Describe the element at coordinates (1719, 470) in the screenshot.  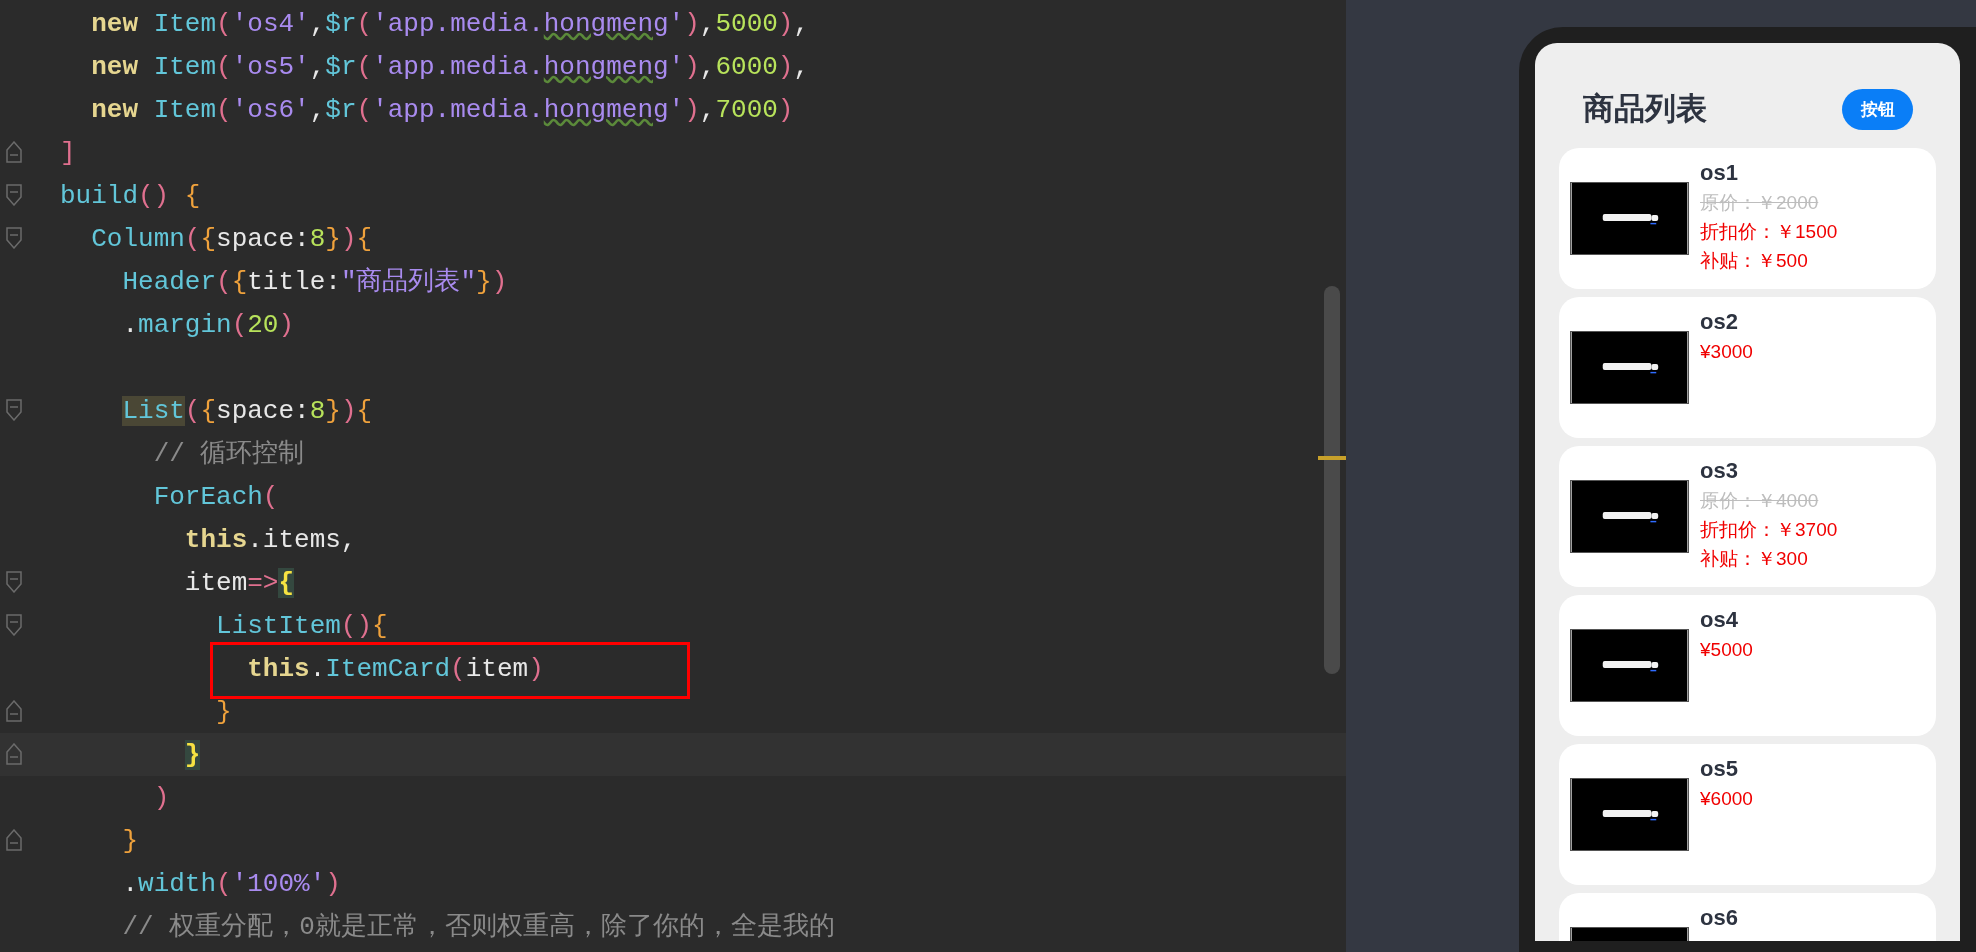
I see `product-name: os3` at that location.